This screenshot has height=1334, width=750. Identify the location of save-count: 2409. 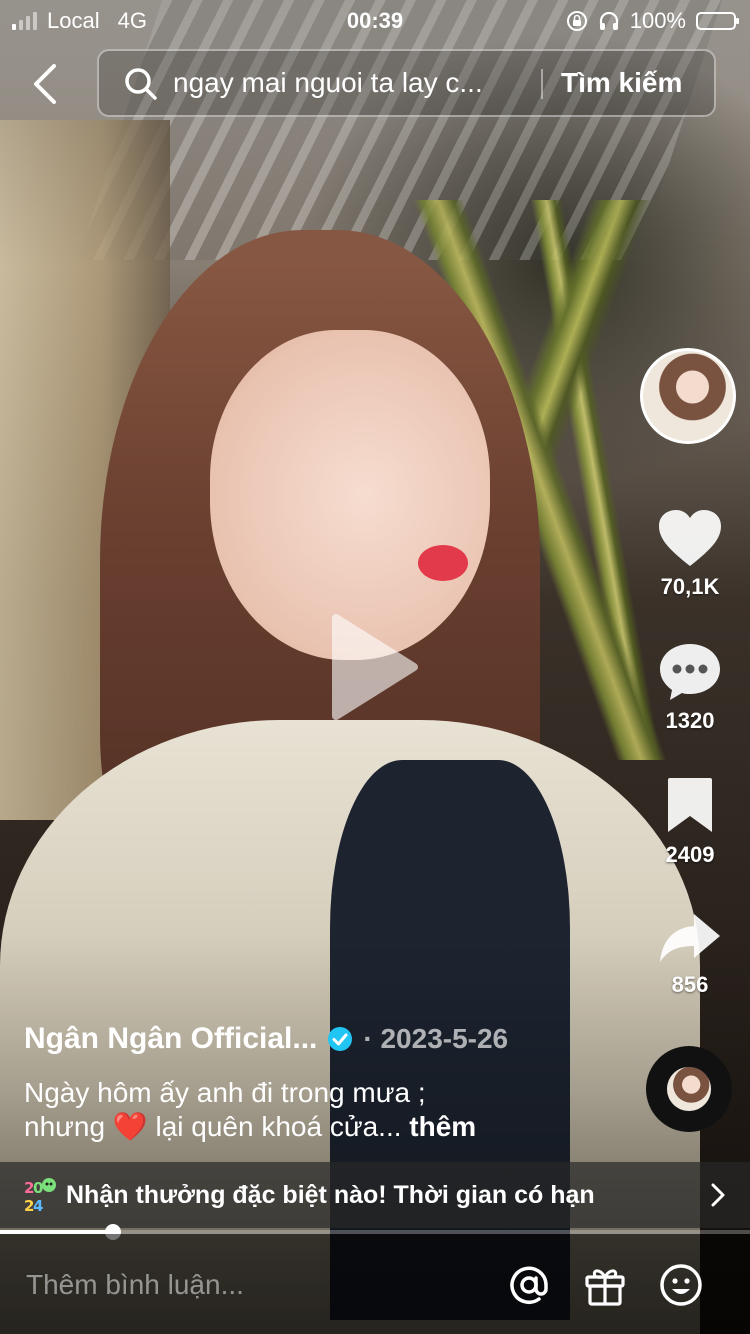
(690, 854).